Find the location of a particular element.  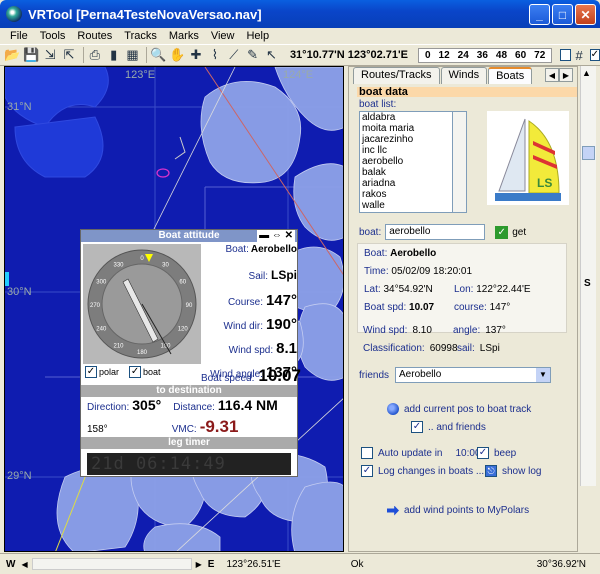

route-icon: ⌇ is located at coordinates (214, 55).